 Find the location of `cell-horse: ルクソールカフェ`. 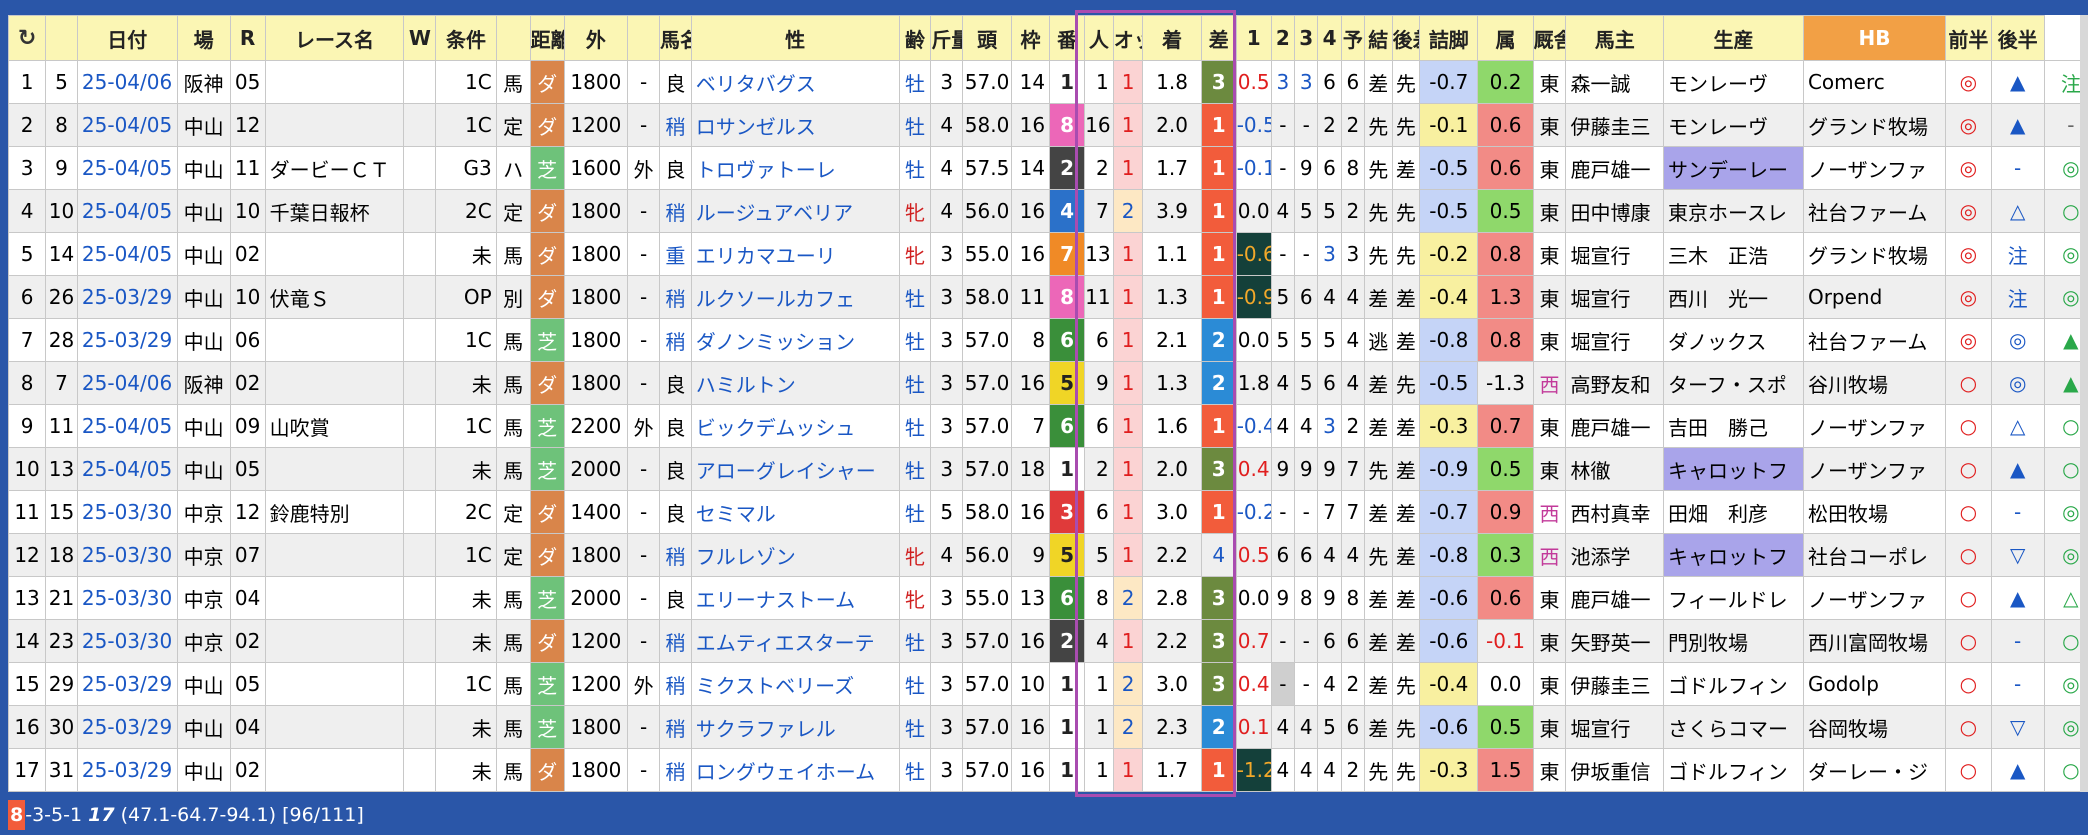

cell-horse: ルクソールカフェ is located at coordinates (795, 297).